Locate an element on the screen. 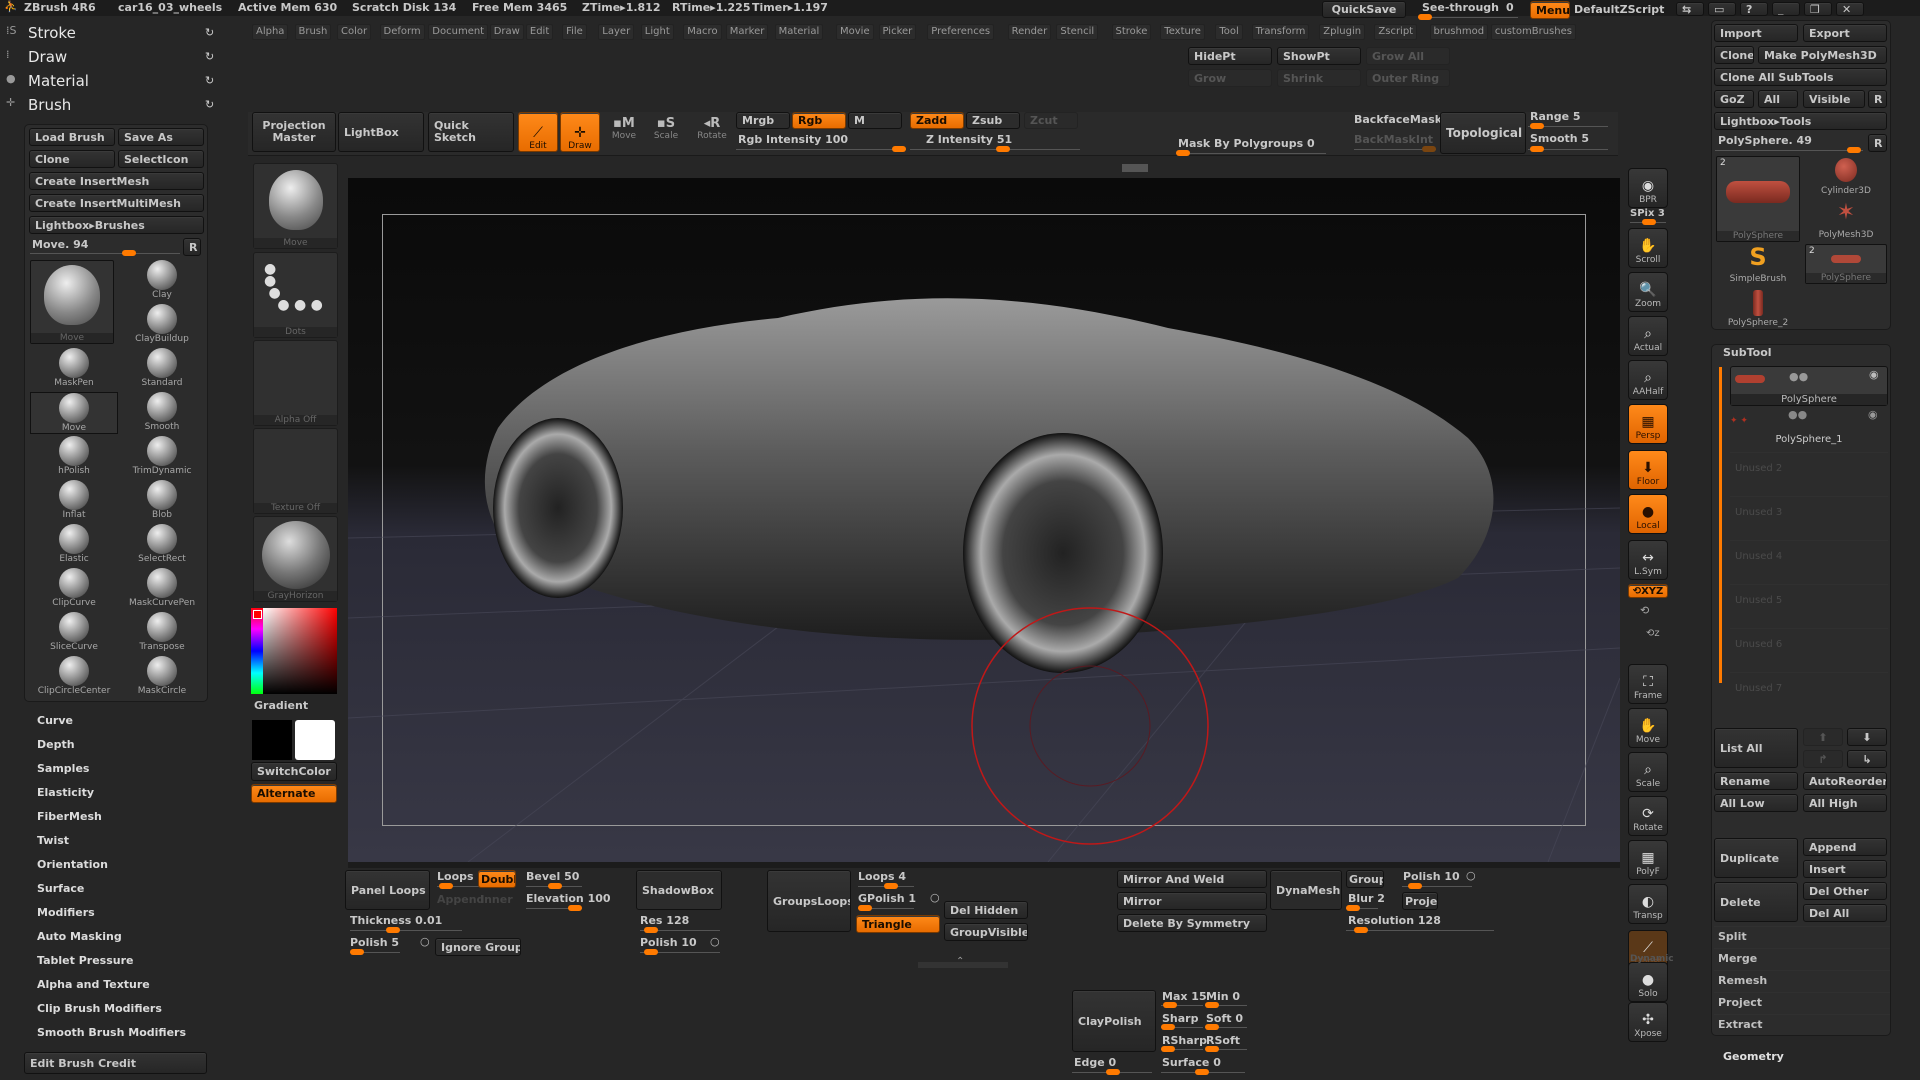 This screenshot has height=1080, width=1920. lightbox-brushes-button: Lightbox▸Brushes is located at coordinates (116, 225).